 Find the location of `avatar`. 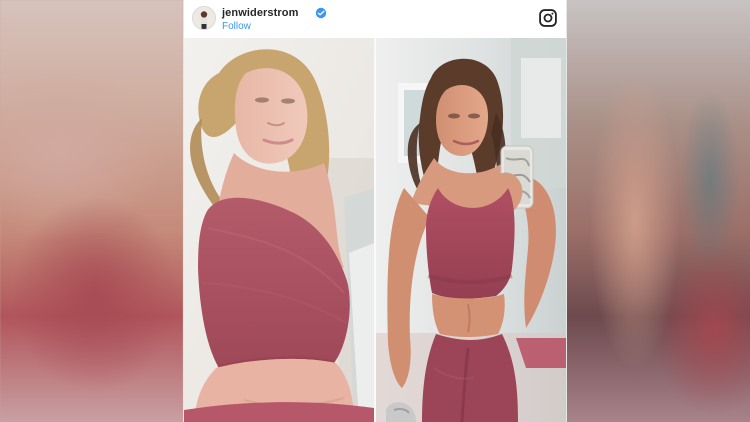

avatar is located at coordinates (204, 18).